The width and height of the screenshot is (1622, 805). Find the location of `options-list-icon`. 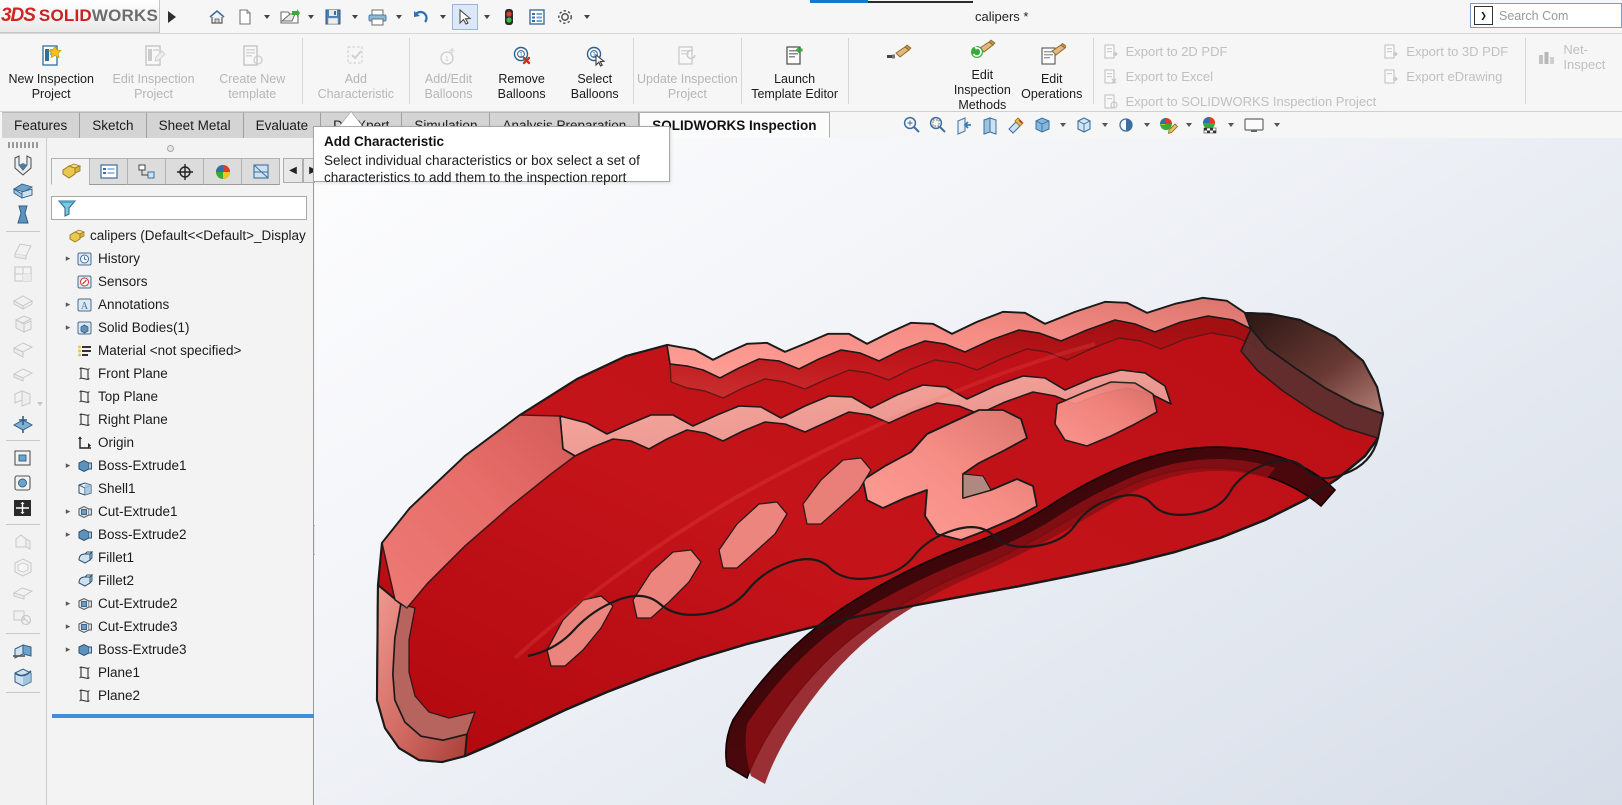

options-list-icon is located at coordinates (537, 17).